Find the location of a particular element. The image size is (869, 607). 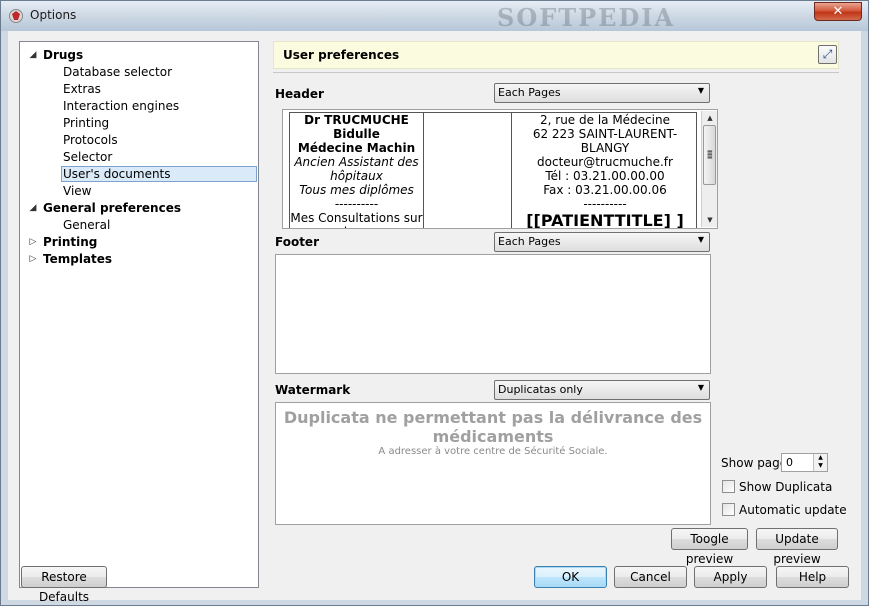

page-title: User preferences is located at coordinates (341, 55).